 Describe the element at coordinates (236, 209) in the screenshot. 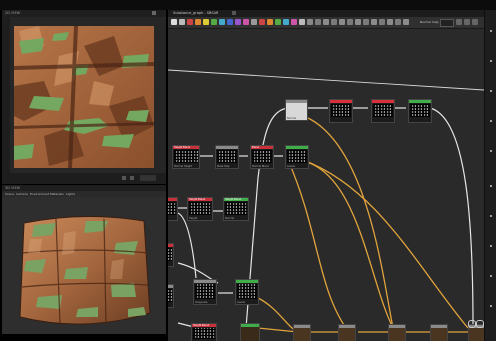

I see `graph-node: Height Blend Normal` at that location.